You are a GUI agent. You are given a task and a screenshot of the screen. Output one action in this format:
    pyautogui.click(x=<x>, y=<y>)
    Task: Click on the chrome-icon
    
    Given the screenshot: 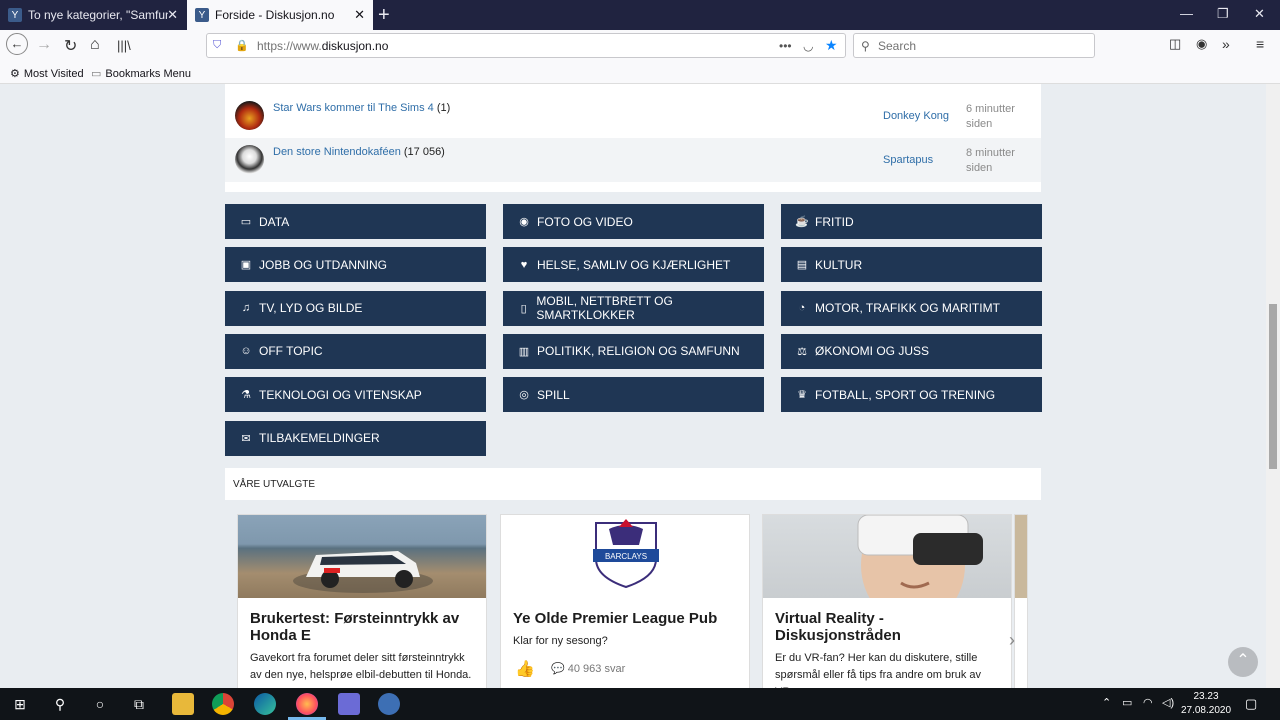 What is the action you would take?
    pyautogui.click(x=223, y=704)
    